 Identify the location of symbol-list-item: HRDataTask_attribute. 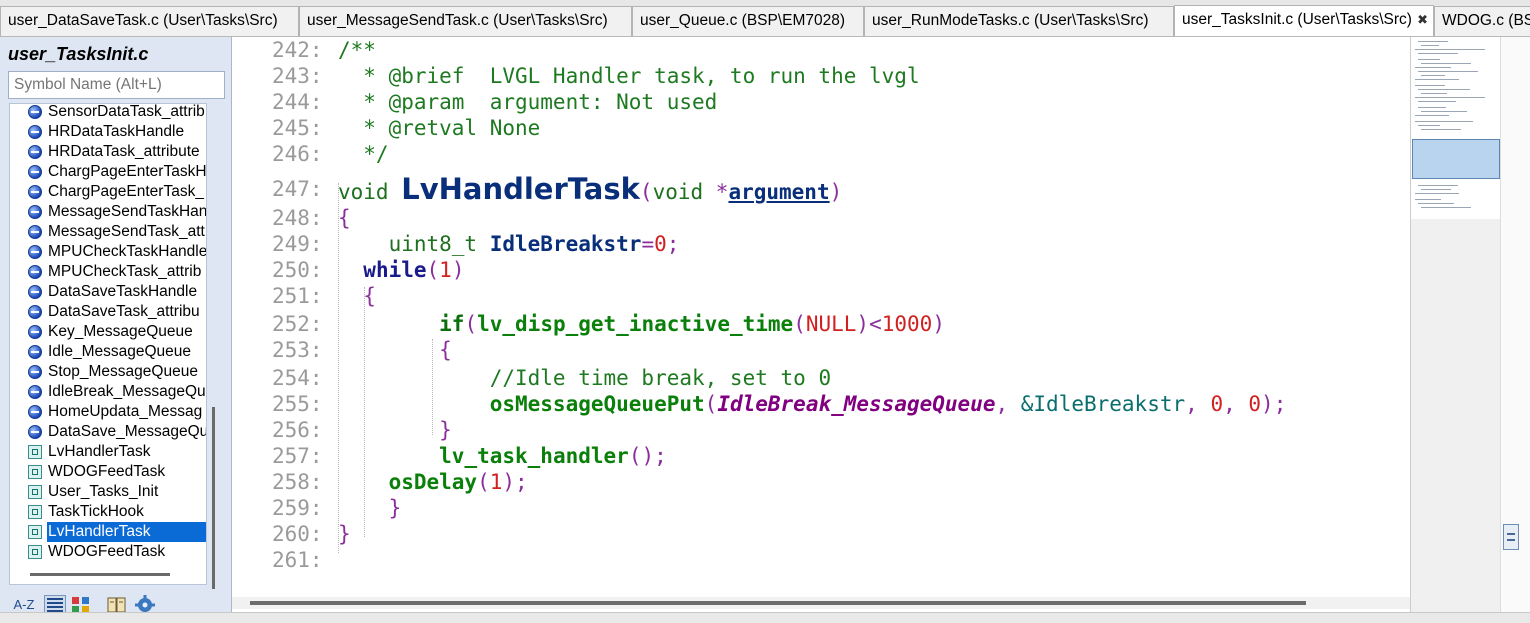
(108, 152).